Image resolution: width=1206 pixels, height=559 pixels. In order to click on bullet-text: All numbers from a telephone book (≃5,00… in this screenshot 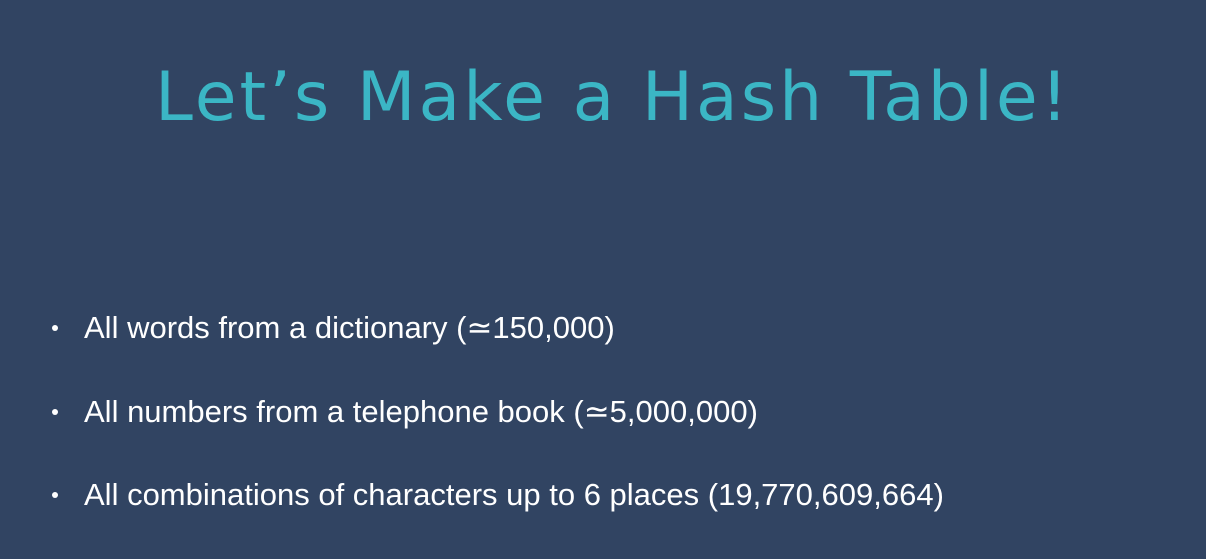, I will do `click(421, 411)`.